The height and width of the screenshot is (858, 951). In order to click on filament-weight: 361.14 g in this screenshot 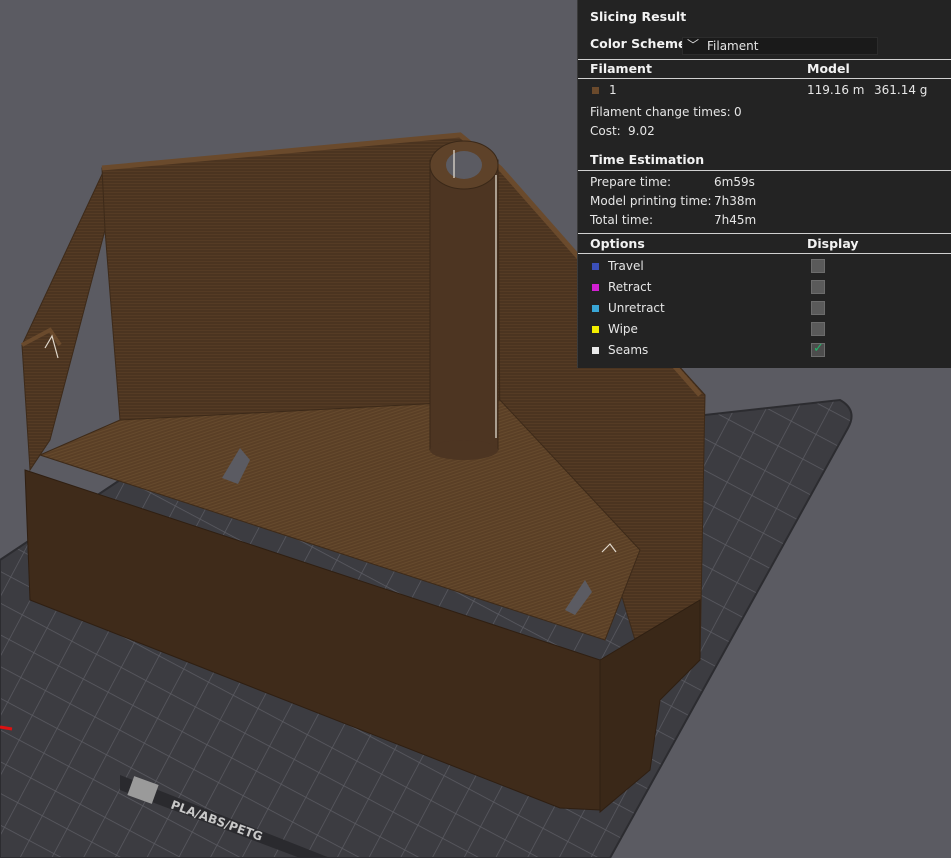, I will do `click(901, 90)`.